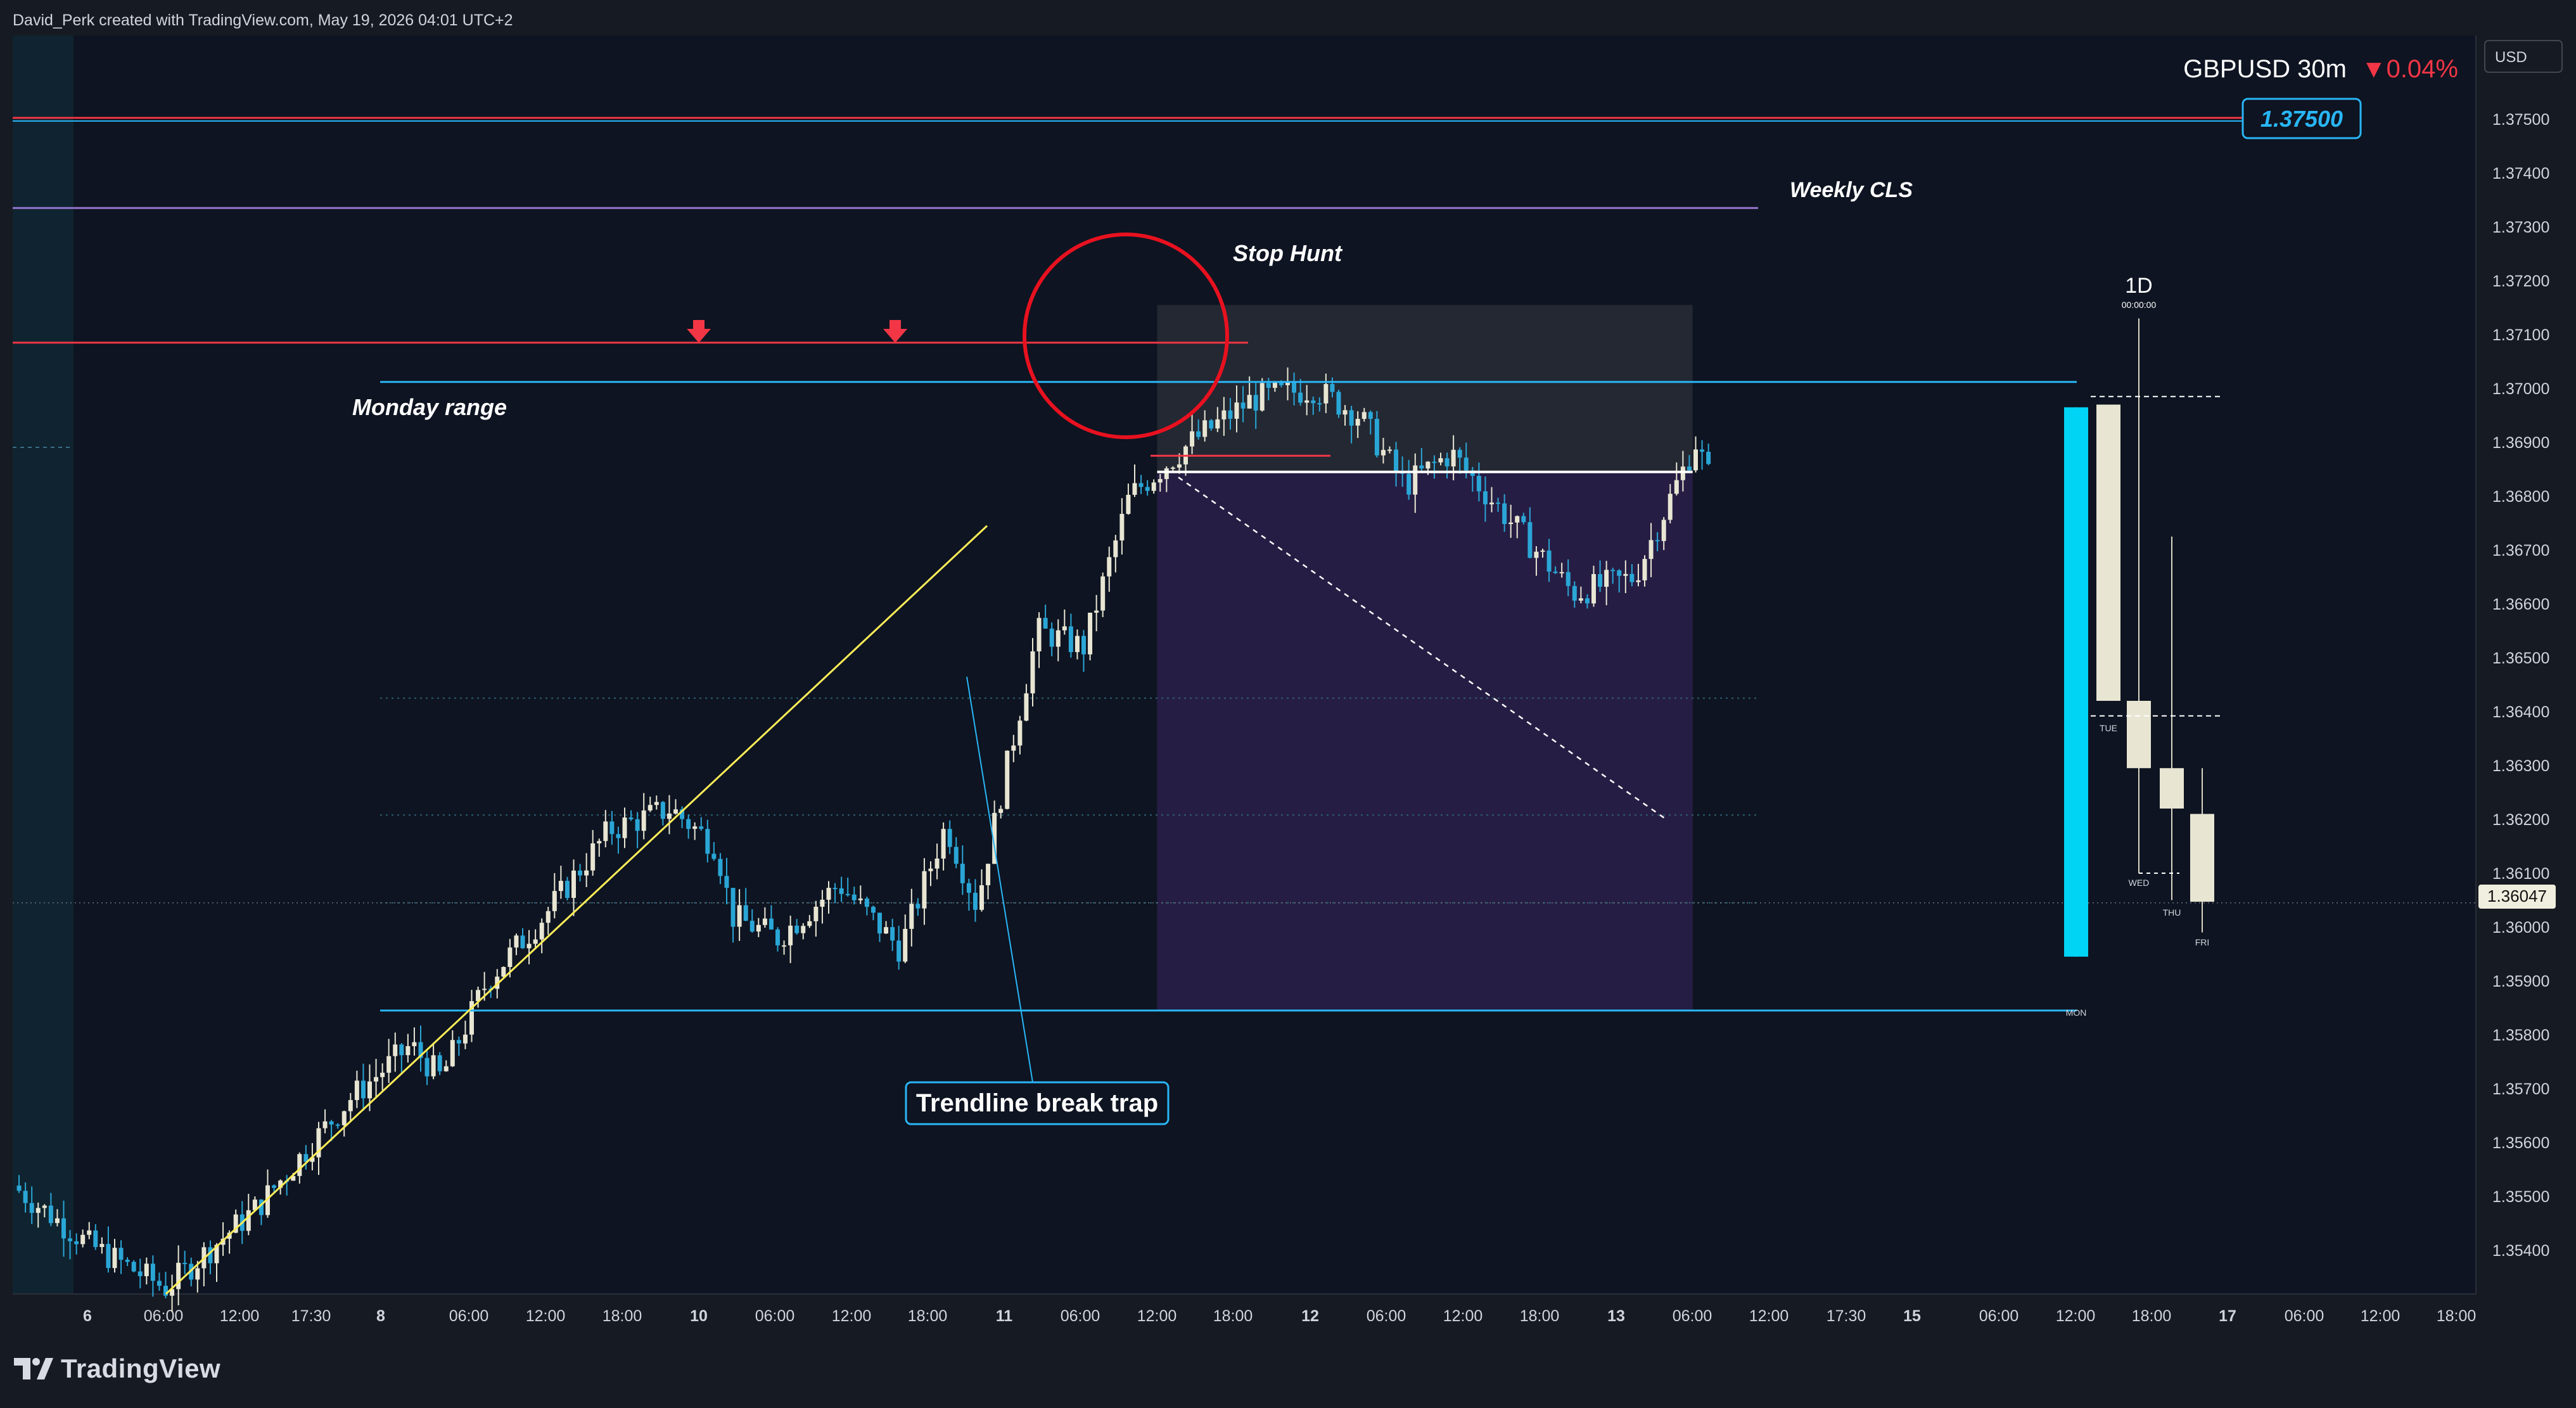 The image size is (2576, 1408). I want to click on x-tick-label: 11, so click(1005, 1316).